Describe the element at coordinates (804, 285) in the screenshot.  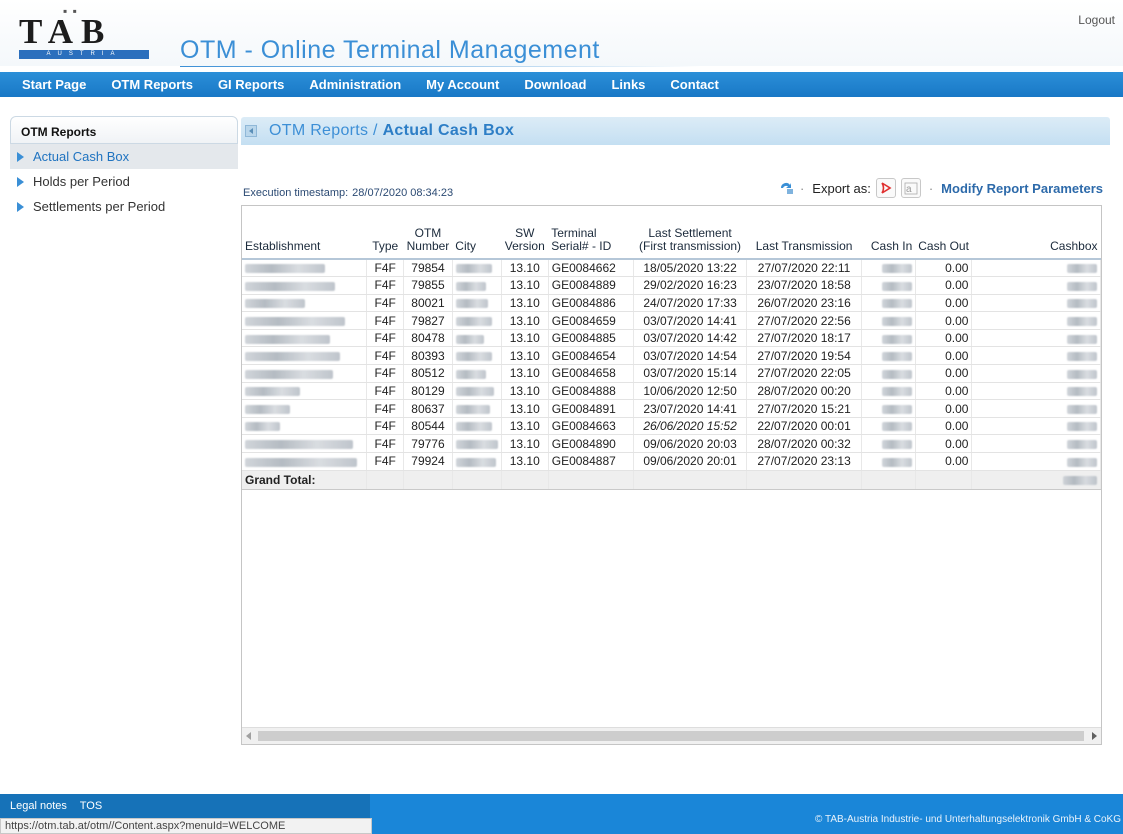
I see `cell-last-transmission: 23/07/2020 18:58` at that location.